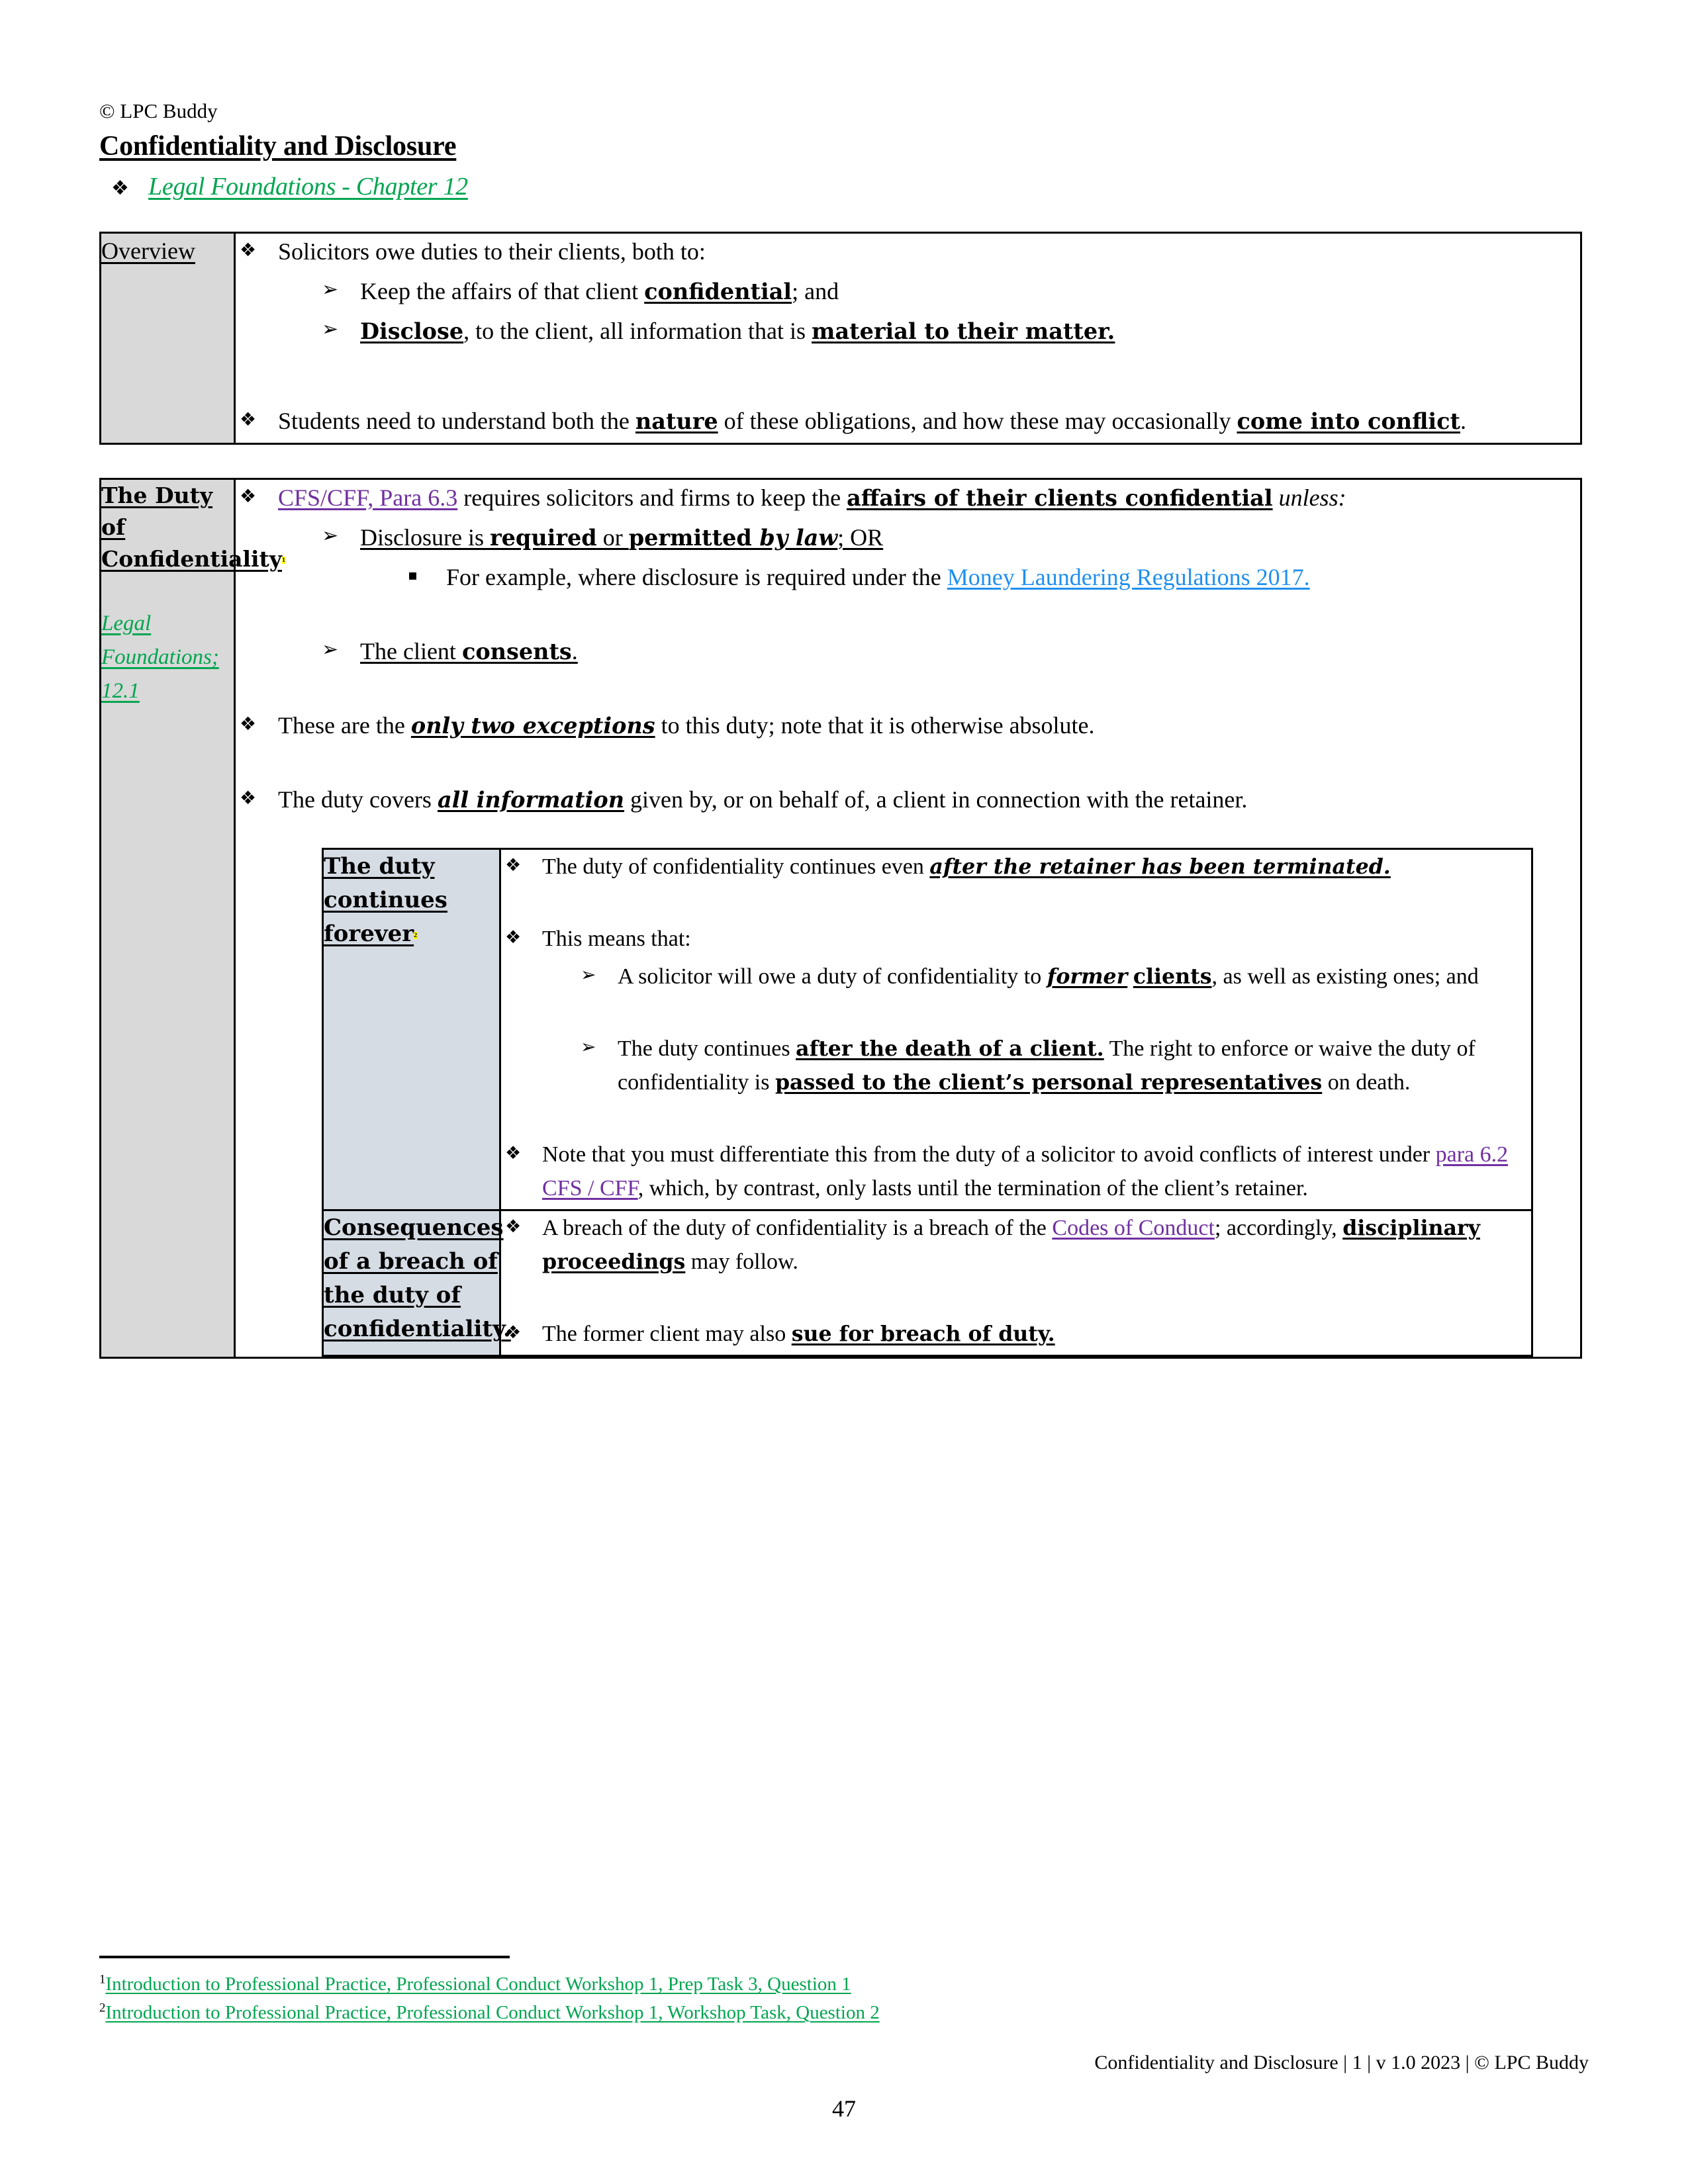  What do you see at coordinates (414, 1228) in the screenshot?
I see `consequences-label-line-1: Consequences` at bounding box center [414, 1228].